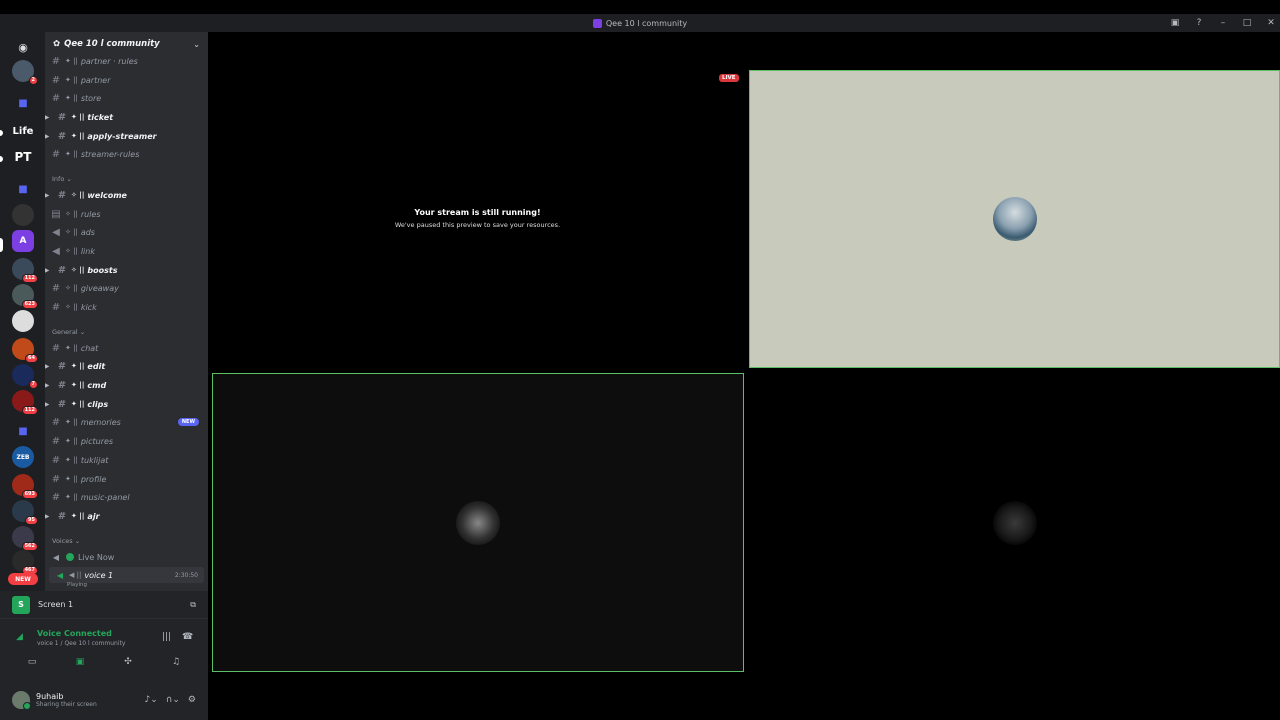  I want to click on server-icon-10: 95, so click(25, 512).